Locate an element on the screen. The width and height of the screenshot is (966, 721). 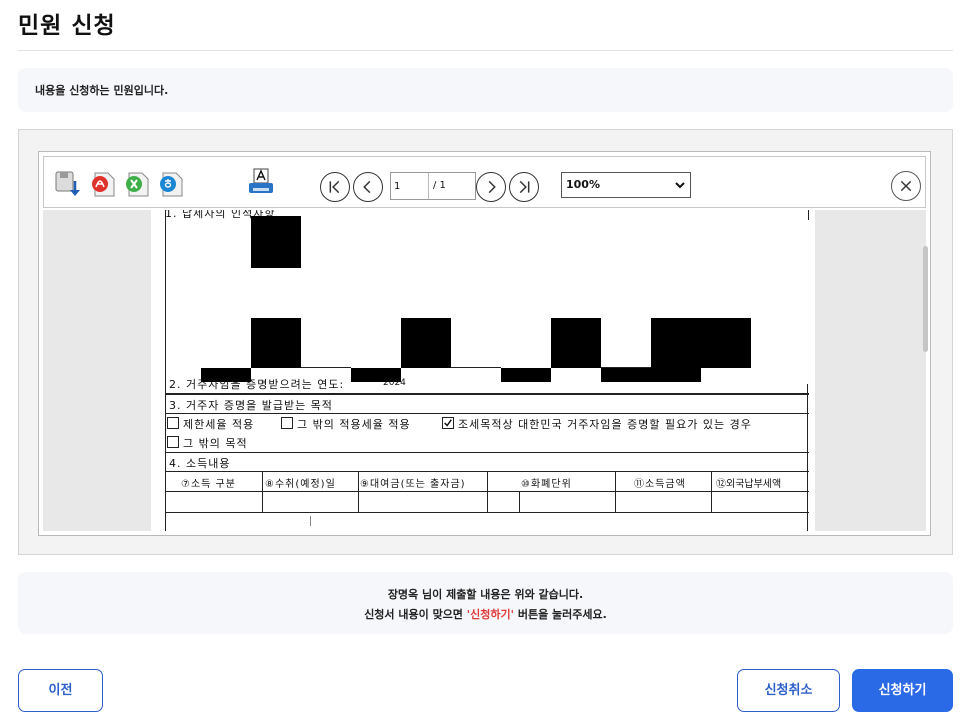
form-right-border is located at coordinates (807, 457).